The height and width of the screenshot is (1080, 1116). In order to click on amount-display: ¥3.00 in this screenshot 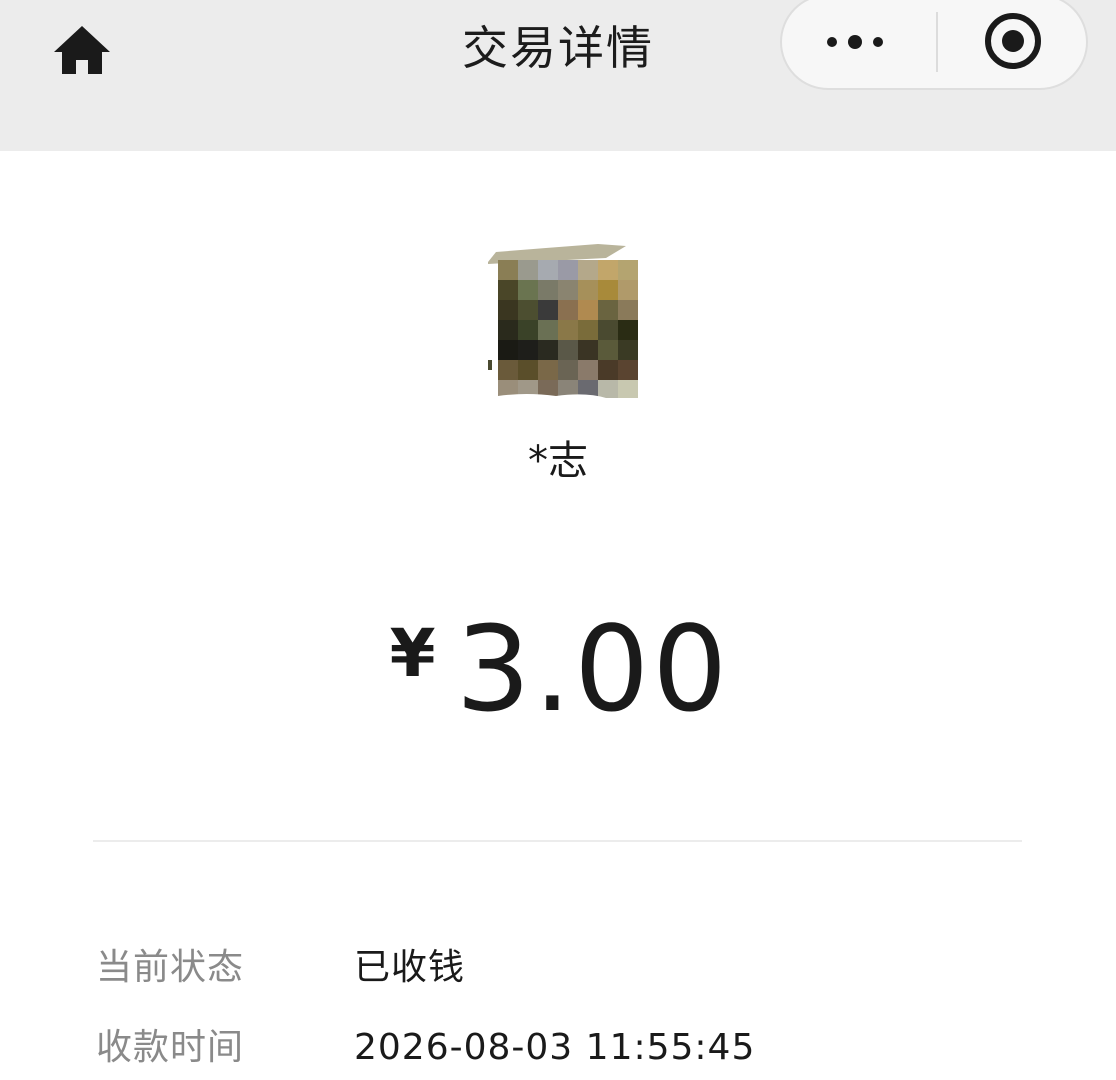, I will do `click(560, 669)`.